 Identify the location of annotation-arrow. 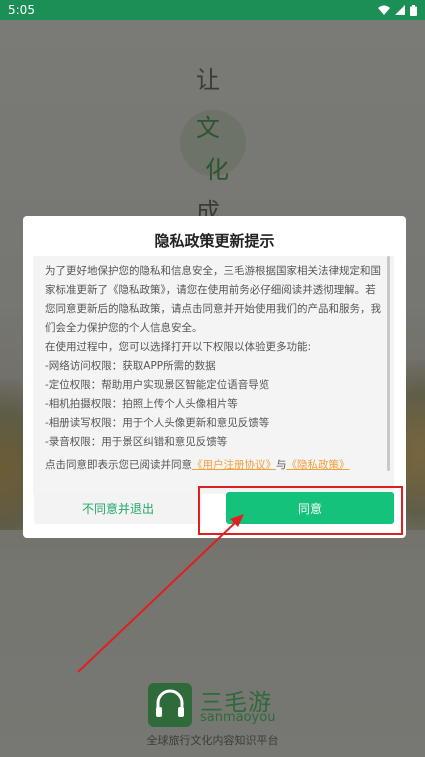
(160, 593).